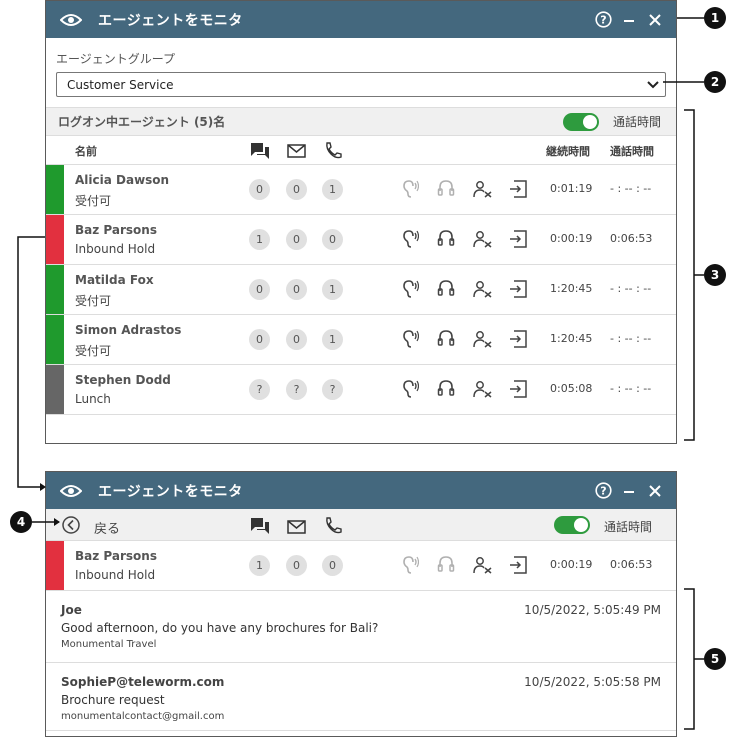 This screenshot has height=737, width=730. I want to click on callout-1: 1, so click(715, 18).